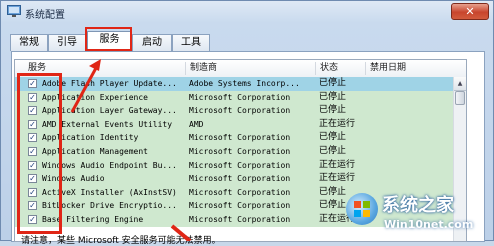  What do you see at coordinates (181, 232) in the screenshot?
I see `arrow-to-list` at bounding box center [181, 232].